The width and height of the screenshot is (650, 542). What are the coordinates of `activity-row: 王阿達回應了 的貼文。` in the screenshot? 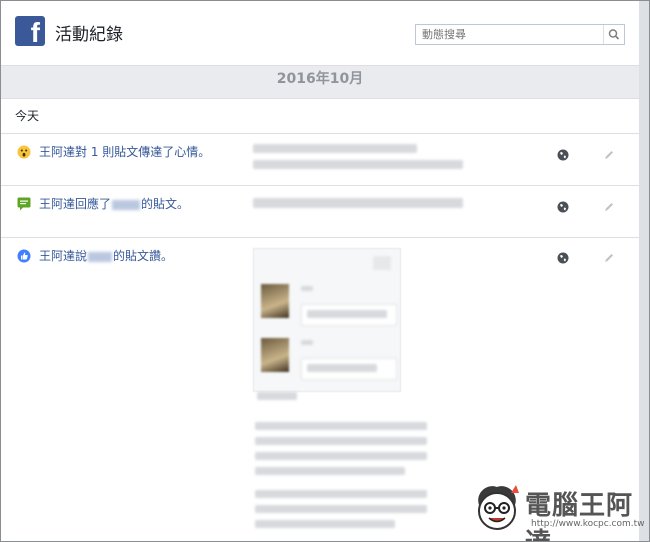 It's located at (320, 212).